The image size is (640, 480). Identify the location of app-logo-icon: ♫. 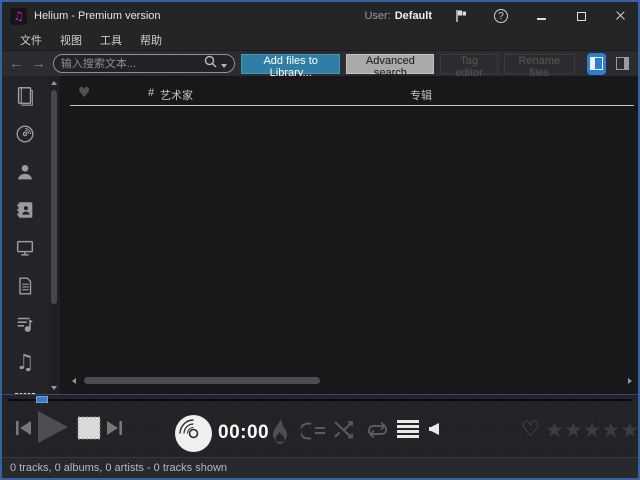
(18, 16).